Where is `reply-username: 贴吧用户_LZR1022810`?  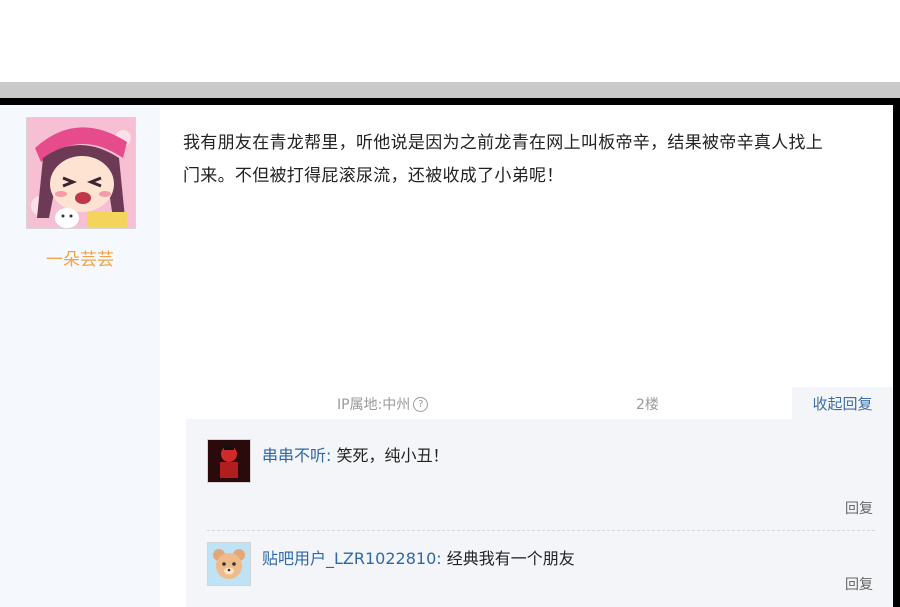
reply-username: 贴吧用户_LZR1022810 is located at coordinates (349, 558).